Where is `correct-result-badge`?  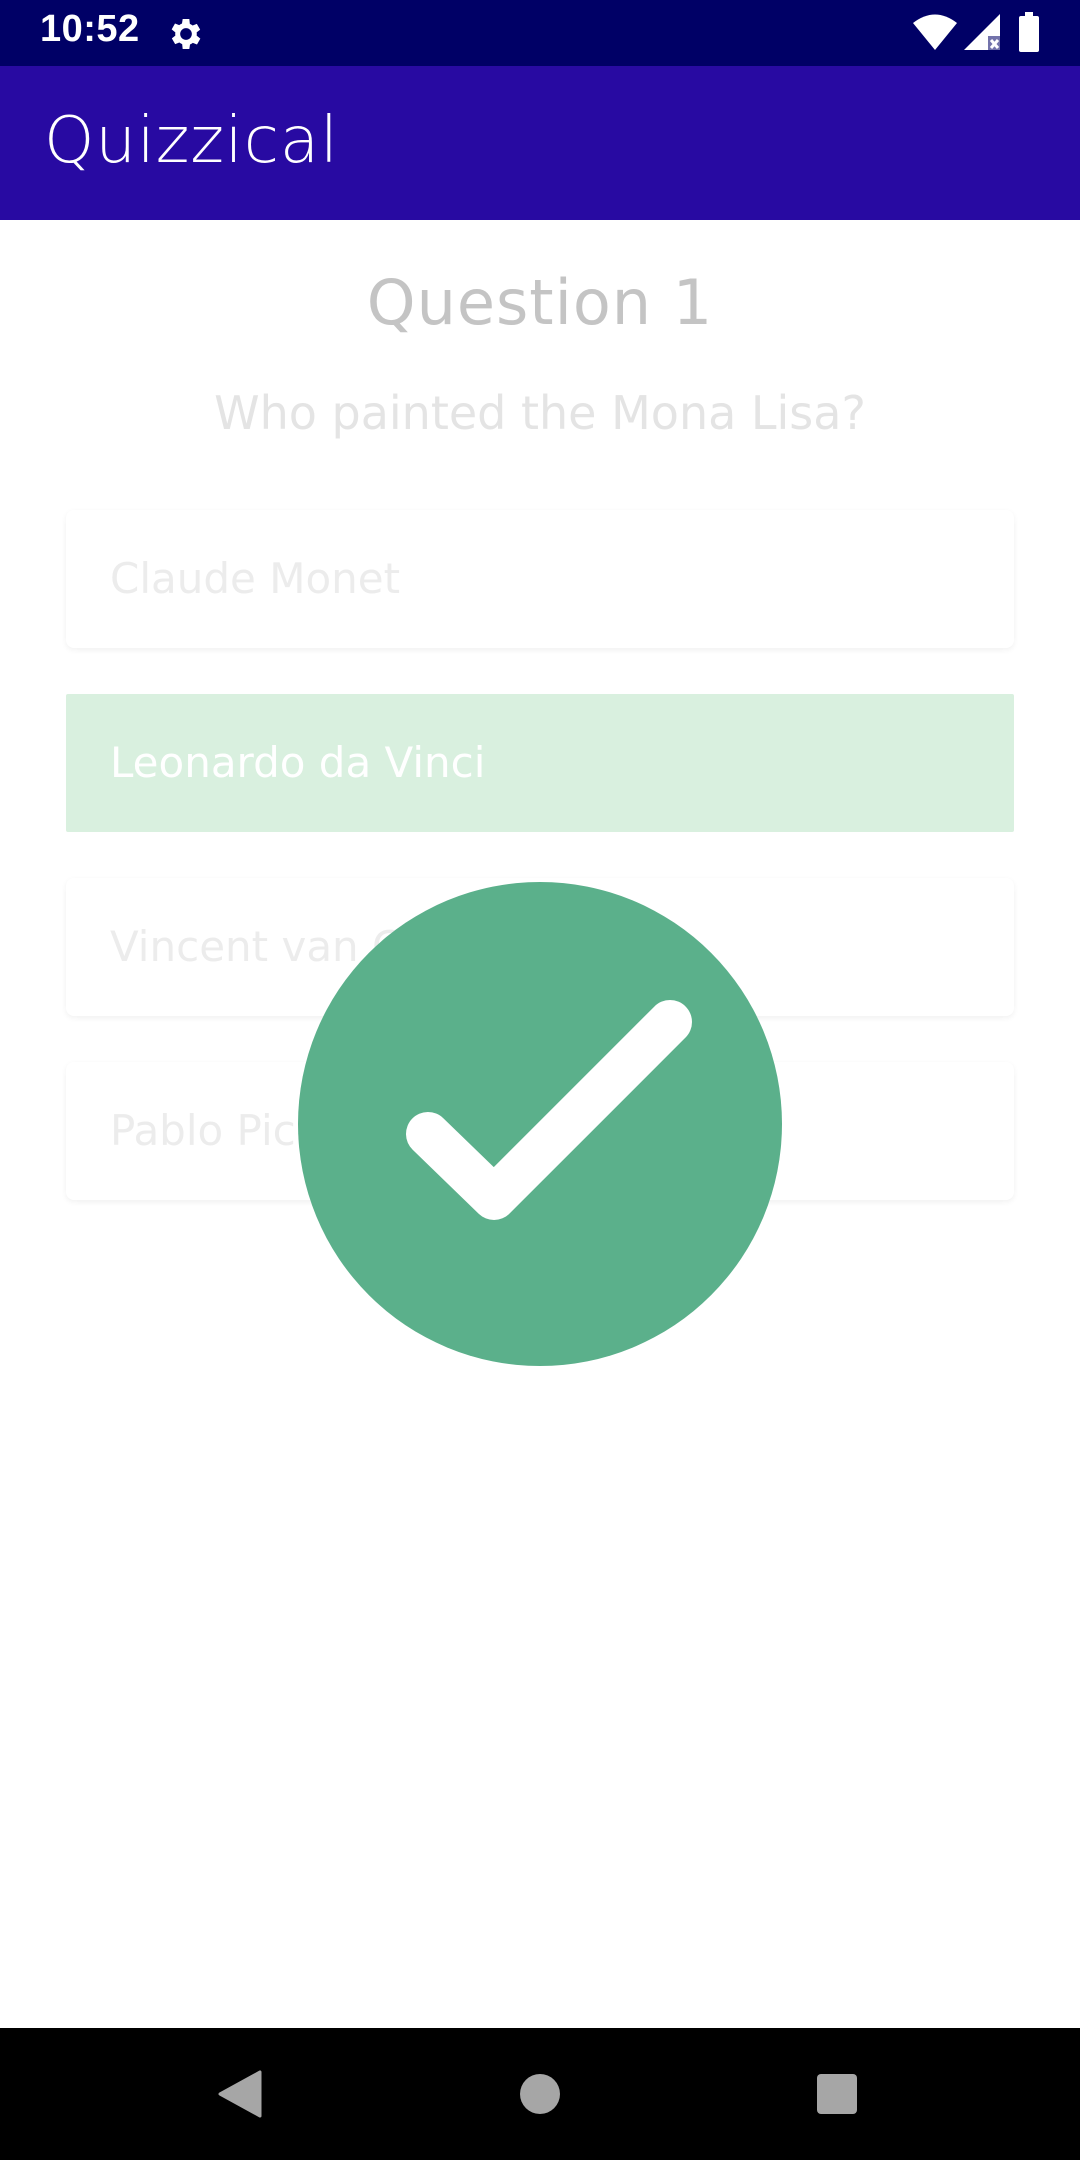 correct-result-badge is located at coordinates (540, 1124).